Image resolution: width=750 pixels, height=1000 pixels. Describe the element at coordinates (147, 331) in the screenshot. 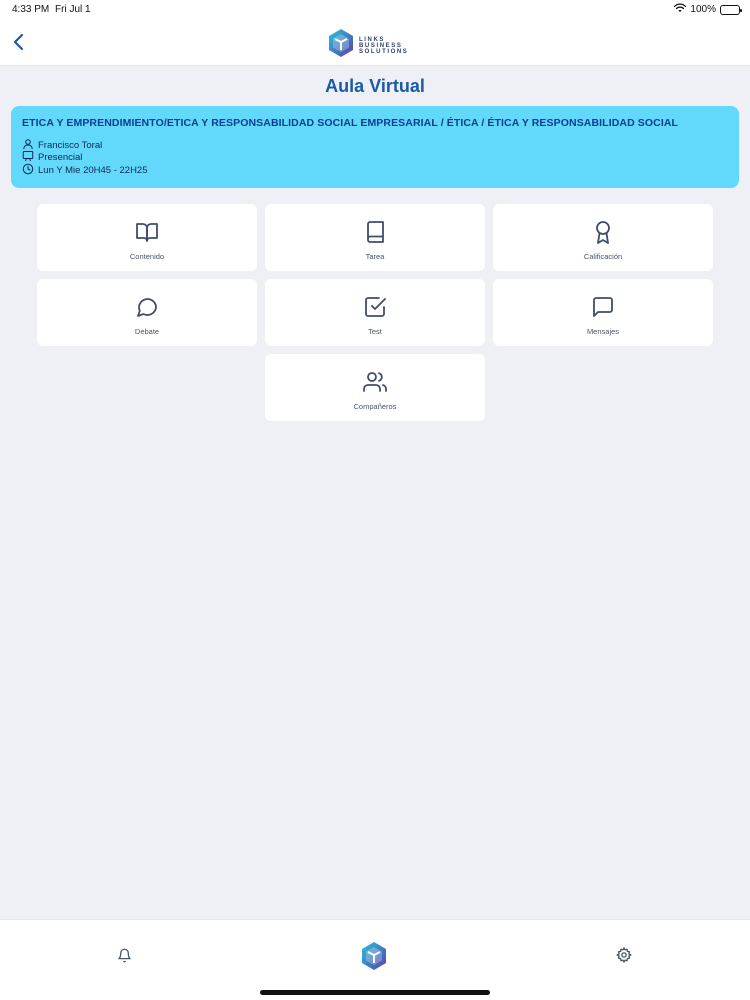

I see `tile-label: Debate` at that location.